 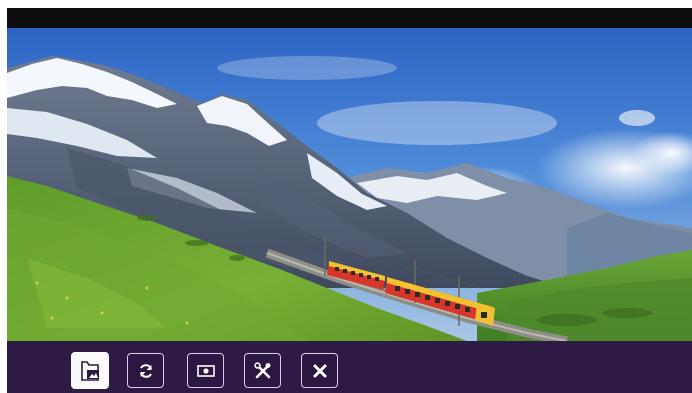 I want to click on open-folder-button, so click(x=90, y=370).